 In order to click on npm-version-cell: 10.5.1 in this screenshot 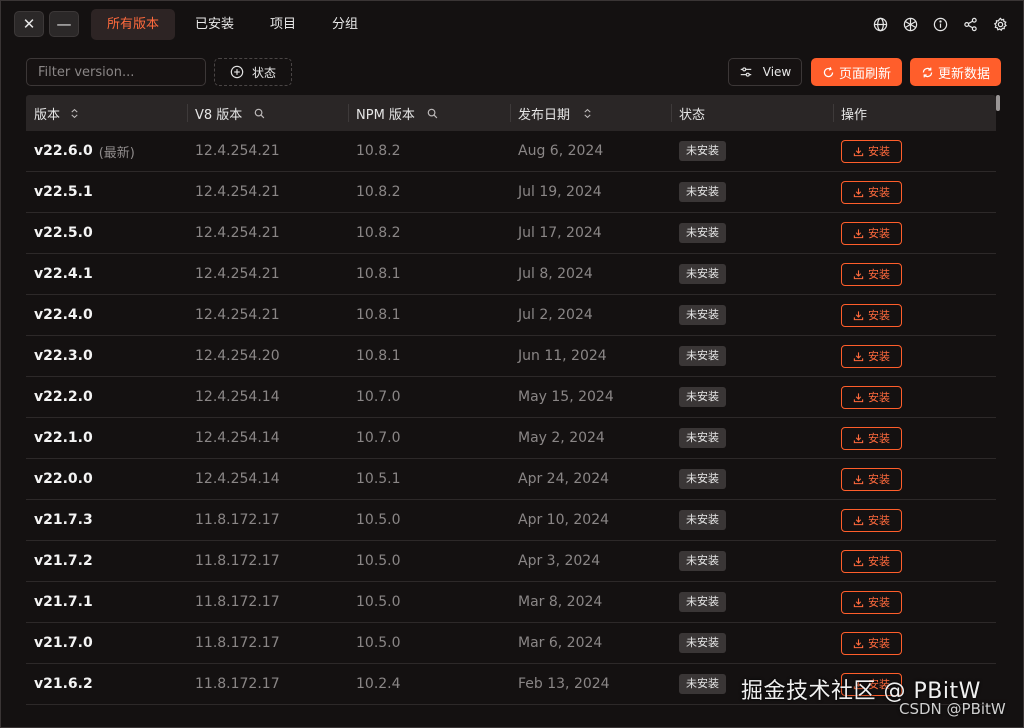, I will do `click(378, 479)`.